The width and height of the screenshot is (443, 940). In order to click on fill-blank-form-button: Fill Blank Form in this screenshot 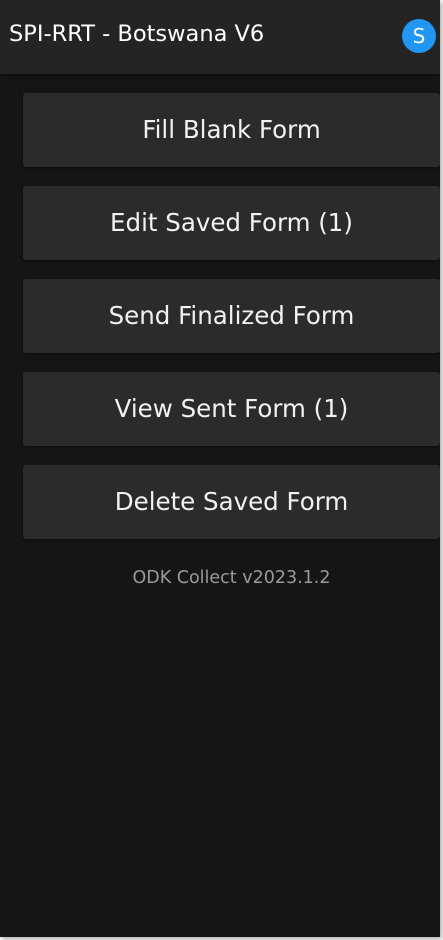, I will do `click(231, 130)`.